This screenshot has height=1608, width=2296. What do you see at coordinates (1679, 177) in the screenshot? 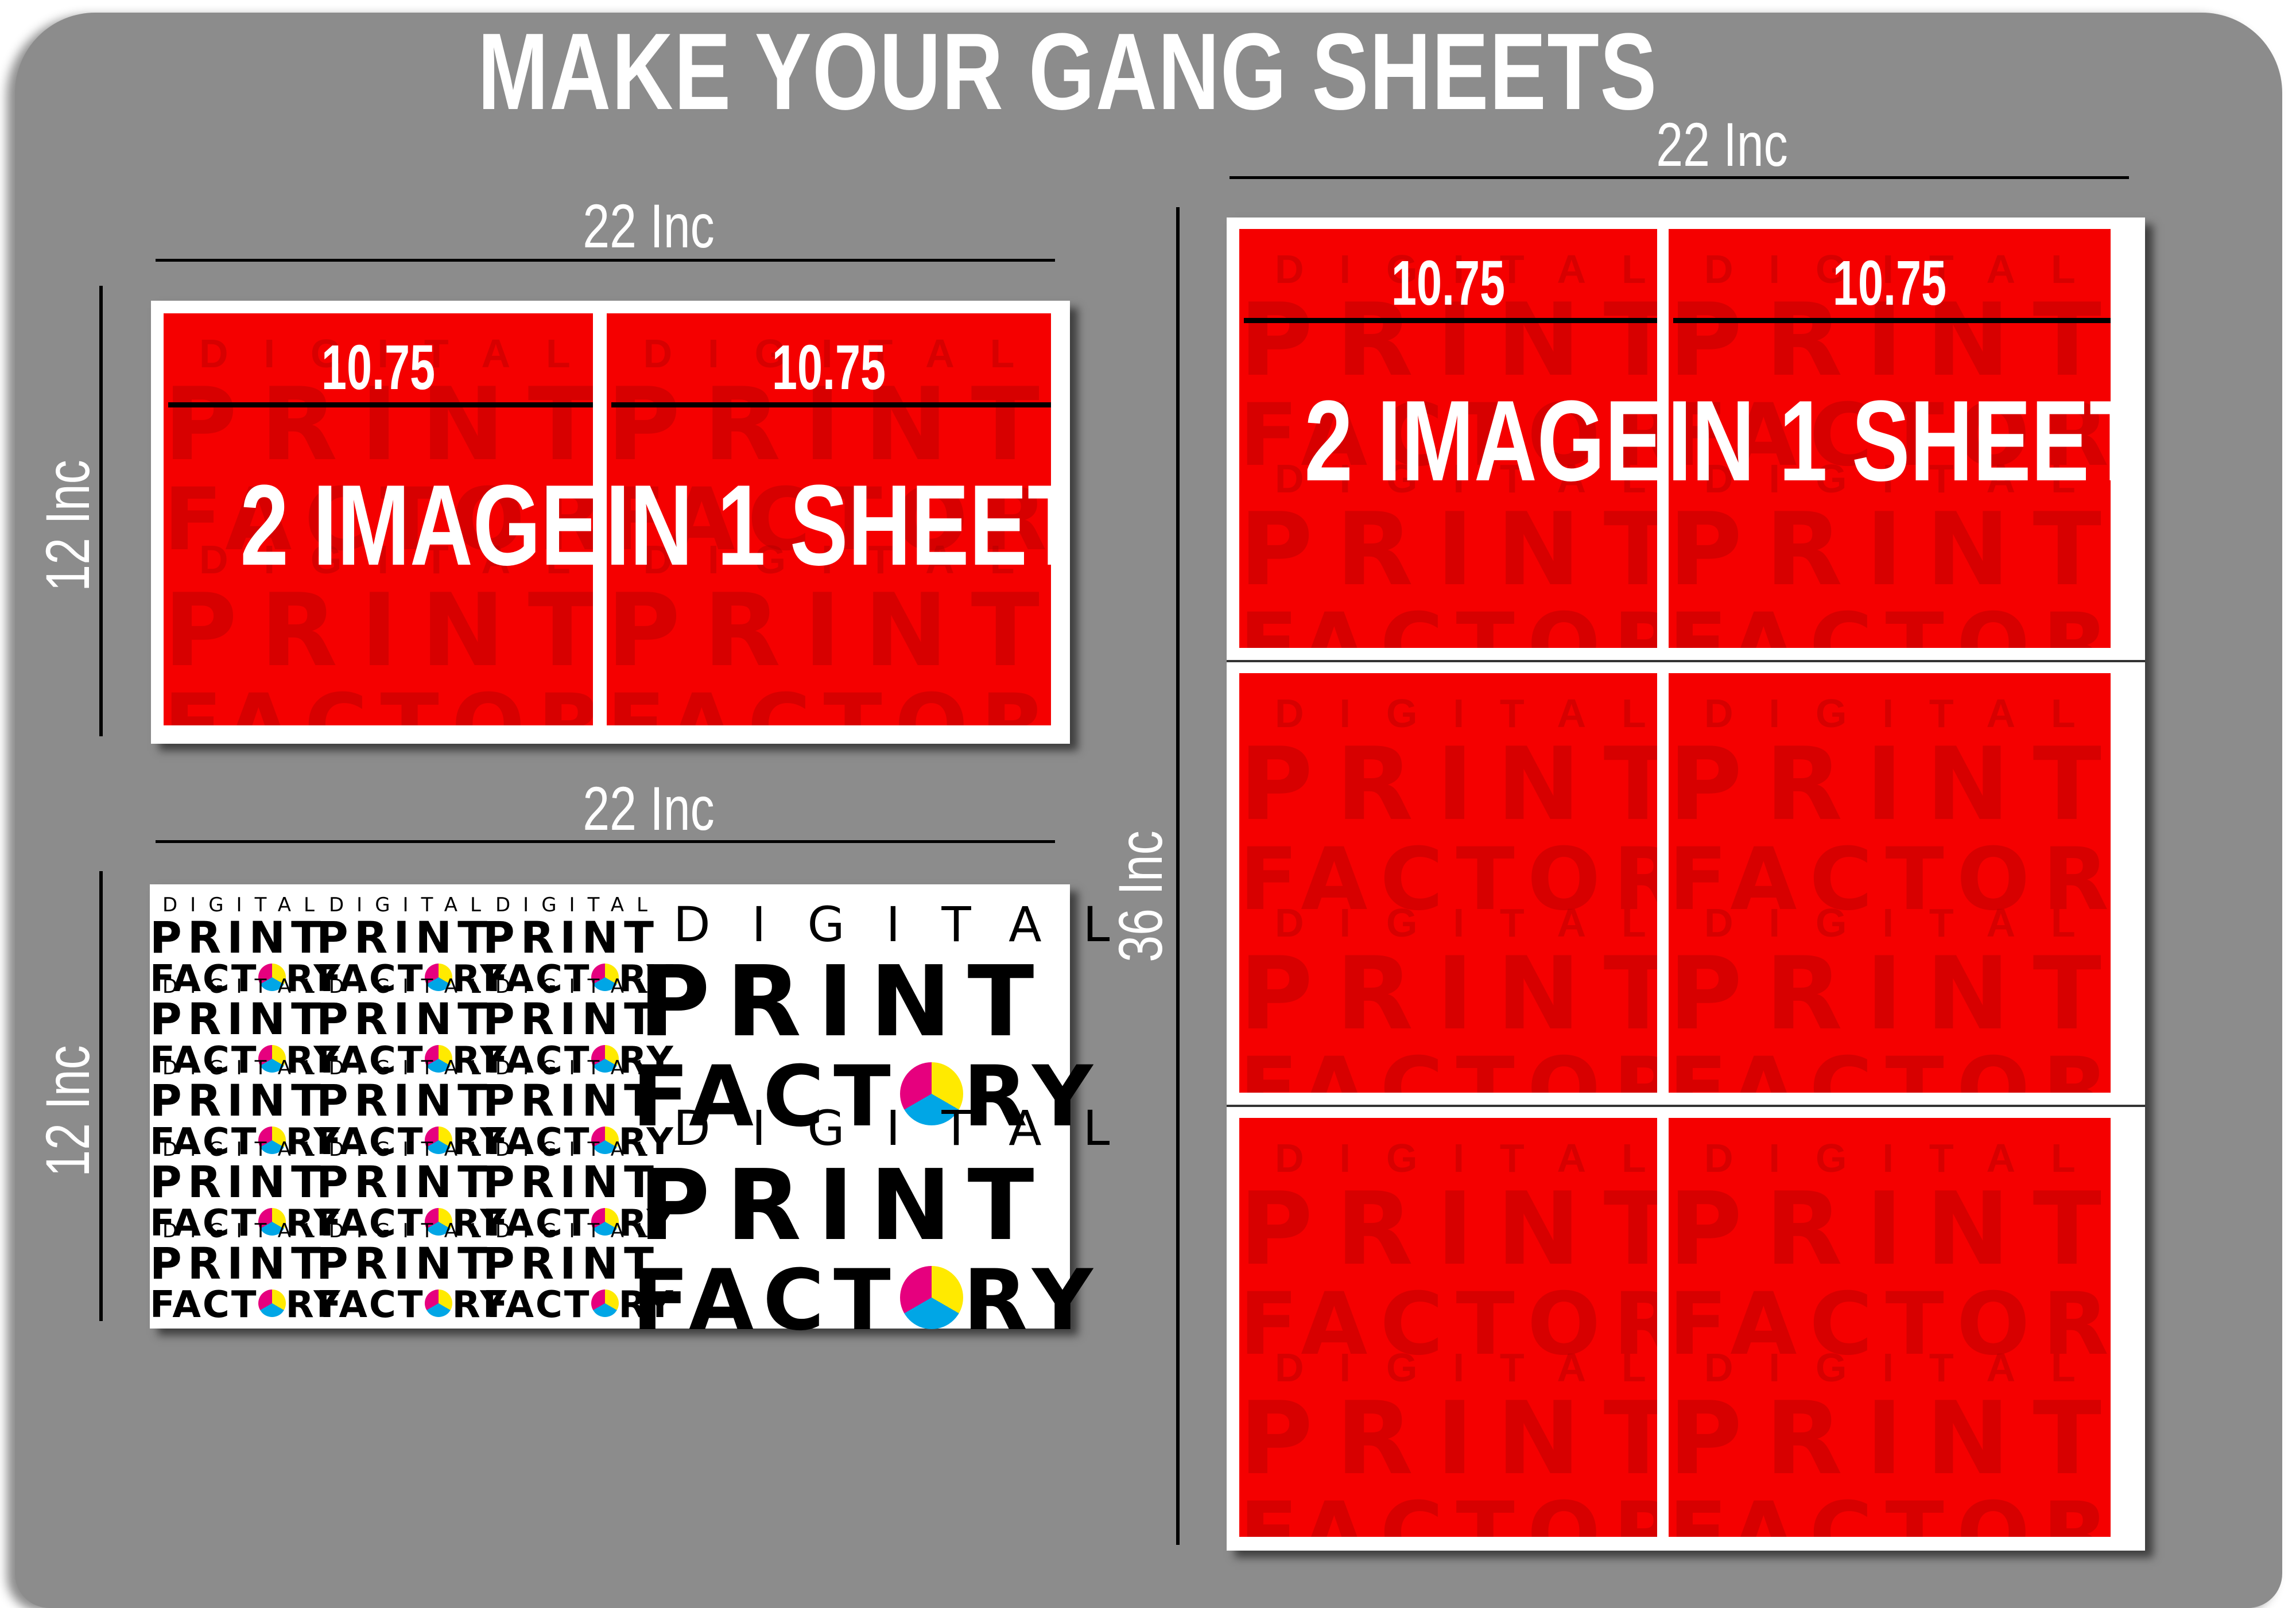
I see `right-width-line` at bounding box center [1679, 177].